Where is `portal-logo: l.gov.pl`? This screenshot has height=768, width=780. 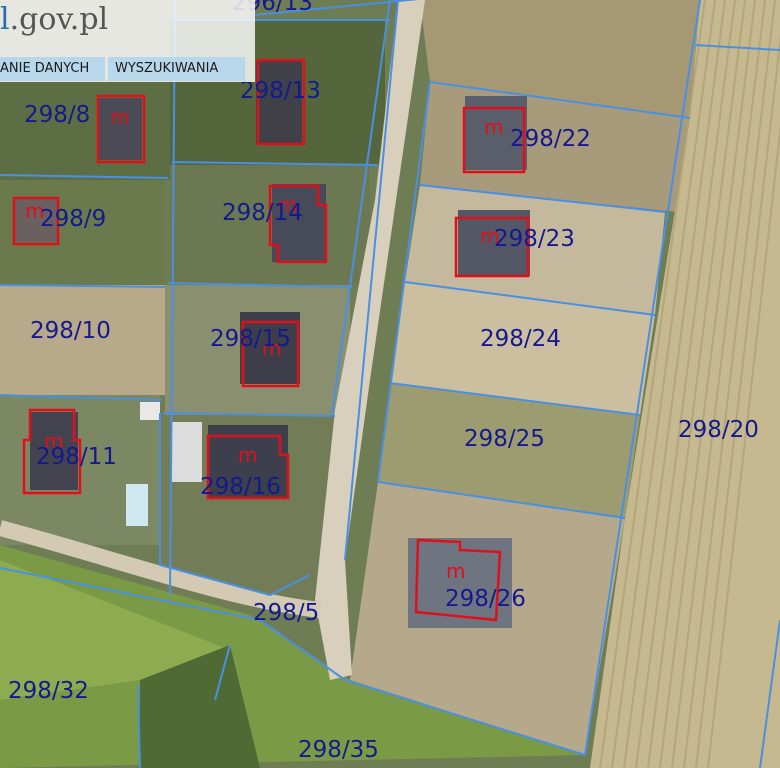 portal-logo: l.gov.pl is located at coordinates (54, 19).